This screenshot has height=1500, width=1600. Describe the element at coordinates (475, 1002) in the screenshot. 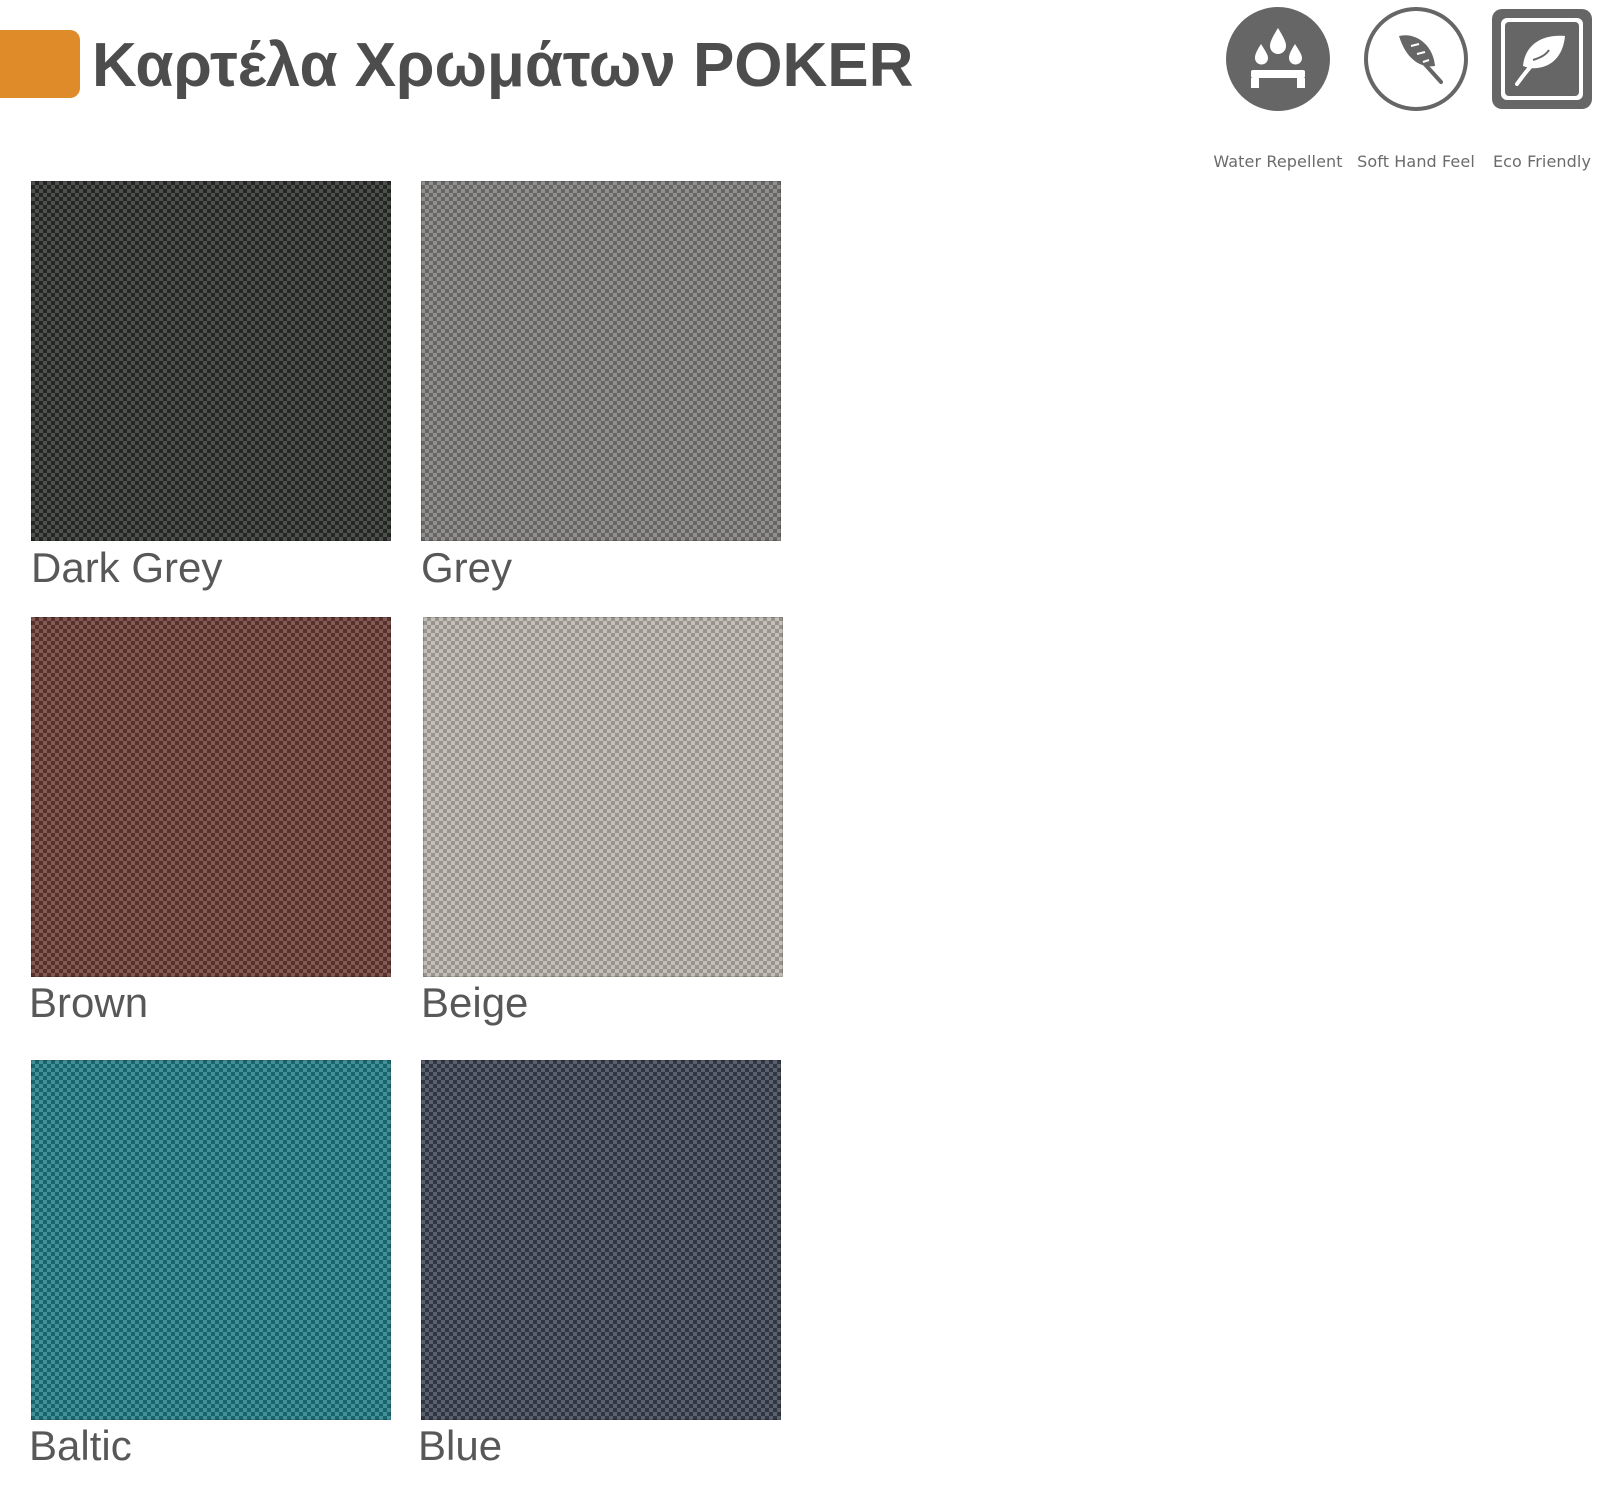

I see `swatch-label: Beige` at that location.